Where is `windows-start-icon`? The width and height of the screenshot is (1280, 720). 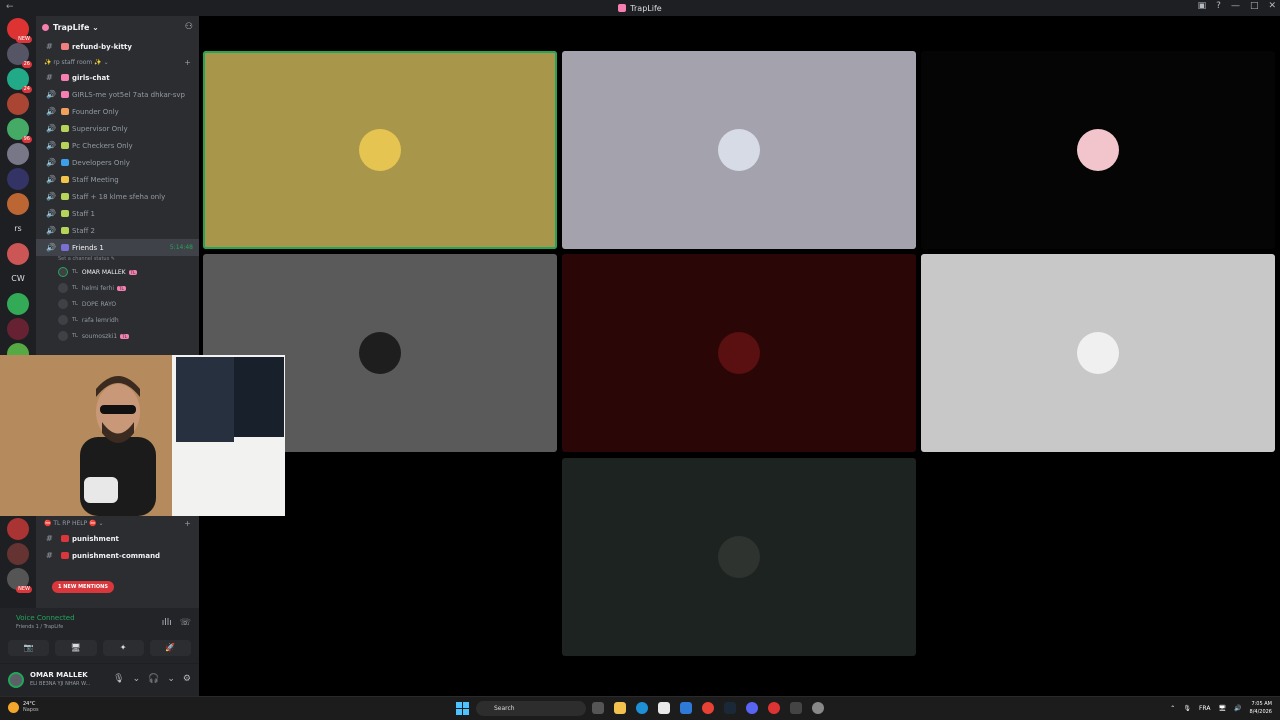 windows-start-icon is located at coordinates (462, 708).